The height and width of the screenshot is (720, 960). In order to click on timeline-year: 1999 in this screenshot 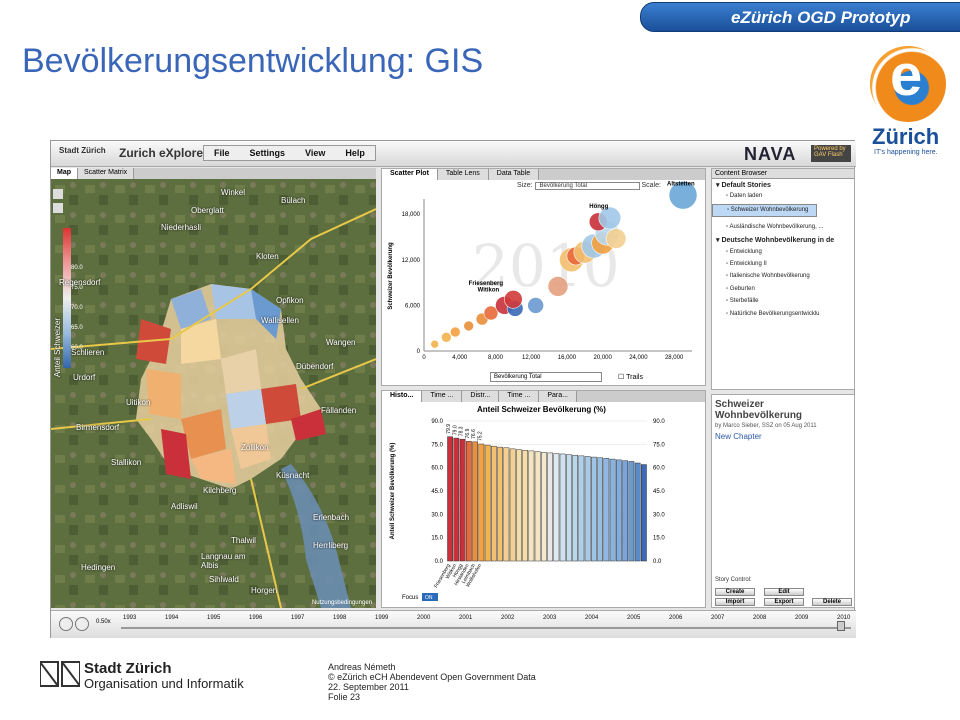, I will do `click(381, 618)`.